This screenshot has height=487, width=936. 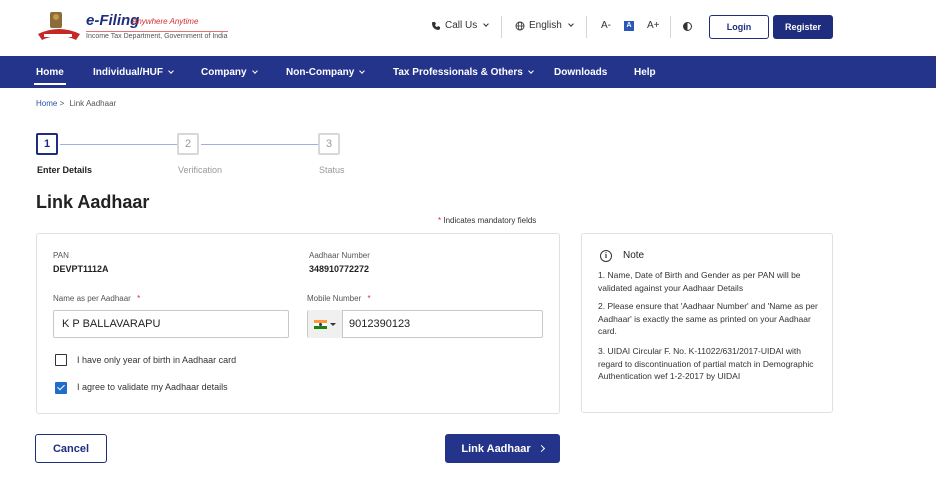 I want to click on mobile-label-text: Mobile Number, so click(x=334, y=298).